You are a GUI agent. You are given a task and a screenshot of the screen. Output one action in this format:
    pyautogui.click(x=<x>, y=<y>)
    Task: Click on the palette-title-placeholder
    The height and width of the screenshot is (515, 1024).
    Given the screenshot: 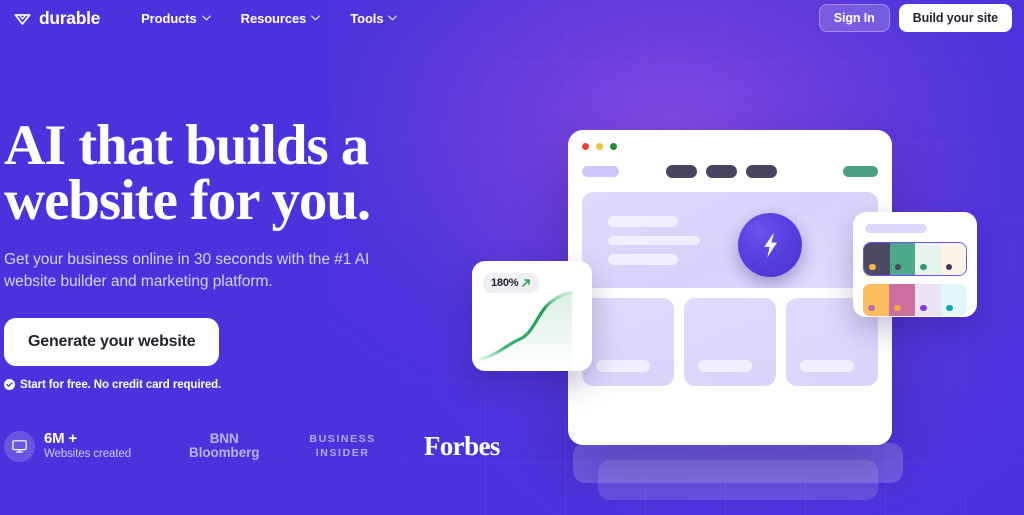 What is the action you would take?
    pyautogui.click(x=896, y=228)
    